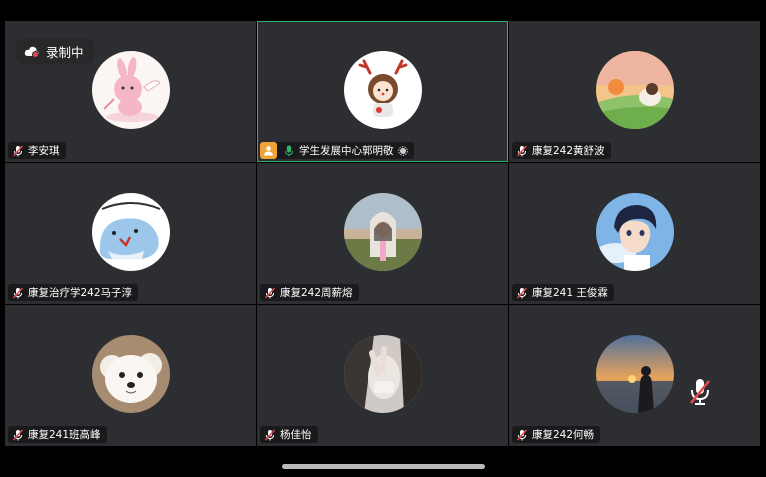  I want to click on recording-indicator: 录制中, so click(55, 51).